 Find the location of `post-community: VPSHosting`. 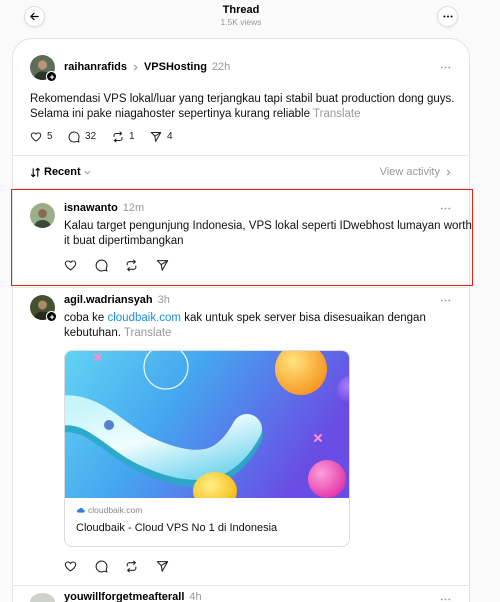

post-community: VPSHosting is located at coordinates (175, 67).